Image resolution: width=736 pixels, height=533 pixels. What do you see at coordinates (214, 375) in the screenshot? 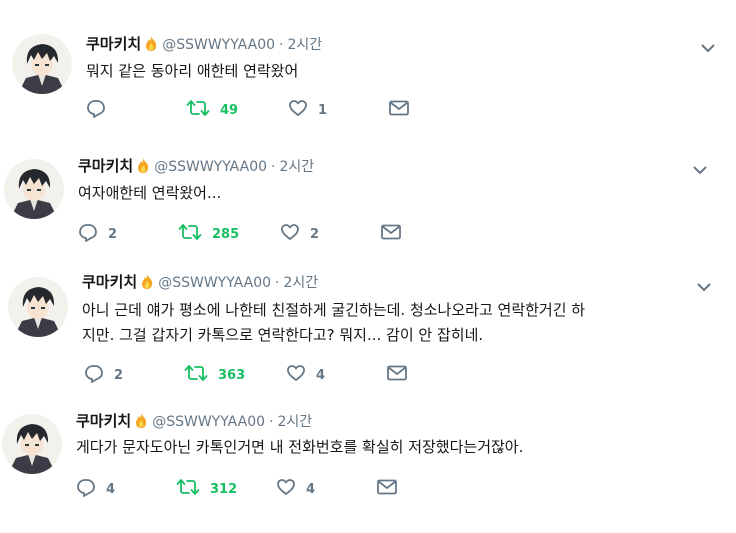
I see `retweet-button: 363` at bounding box center [214, 375].